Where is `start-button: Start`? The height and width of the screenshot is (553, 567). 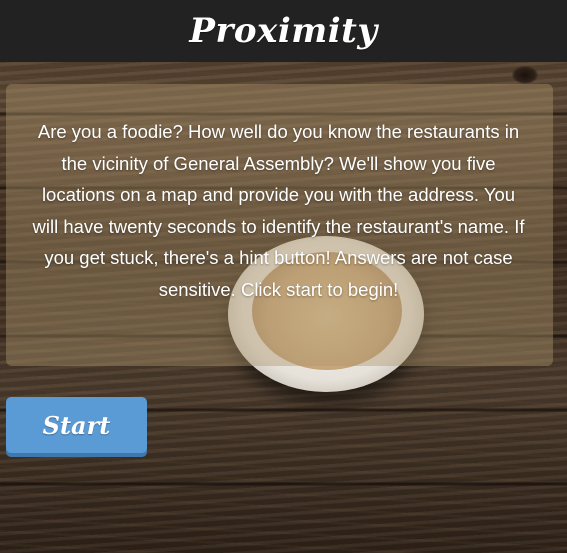 start-button: Start is located at coordinates (76, 425).